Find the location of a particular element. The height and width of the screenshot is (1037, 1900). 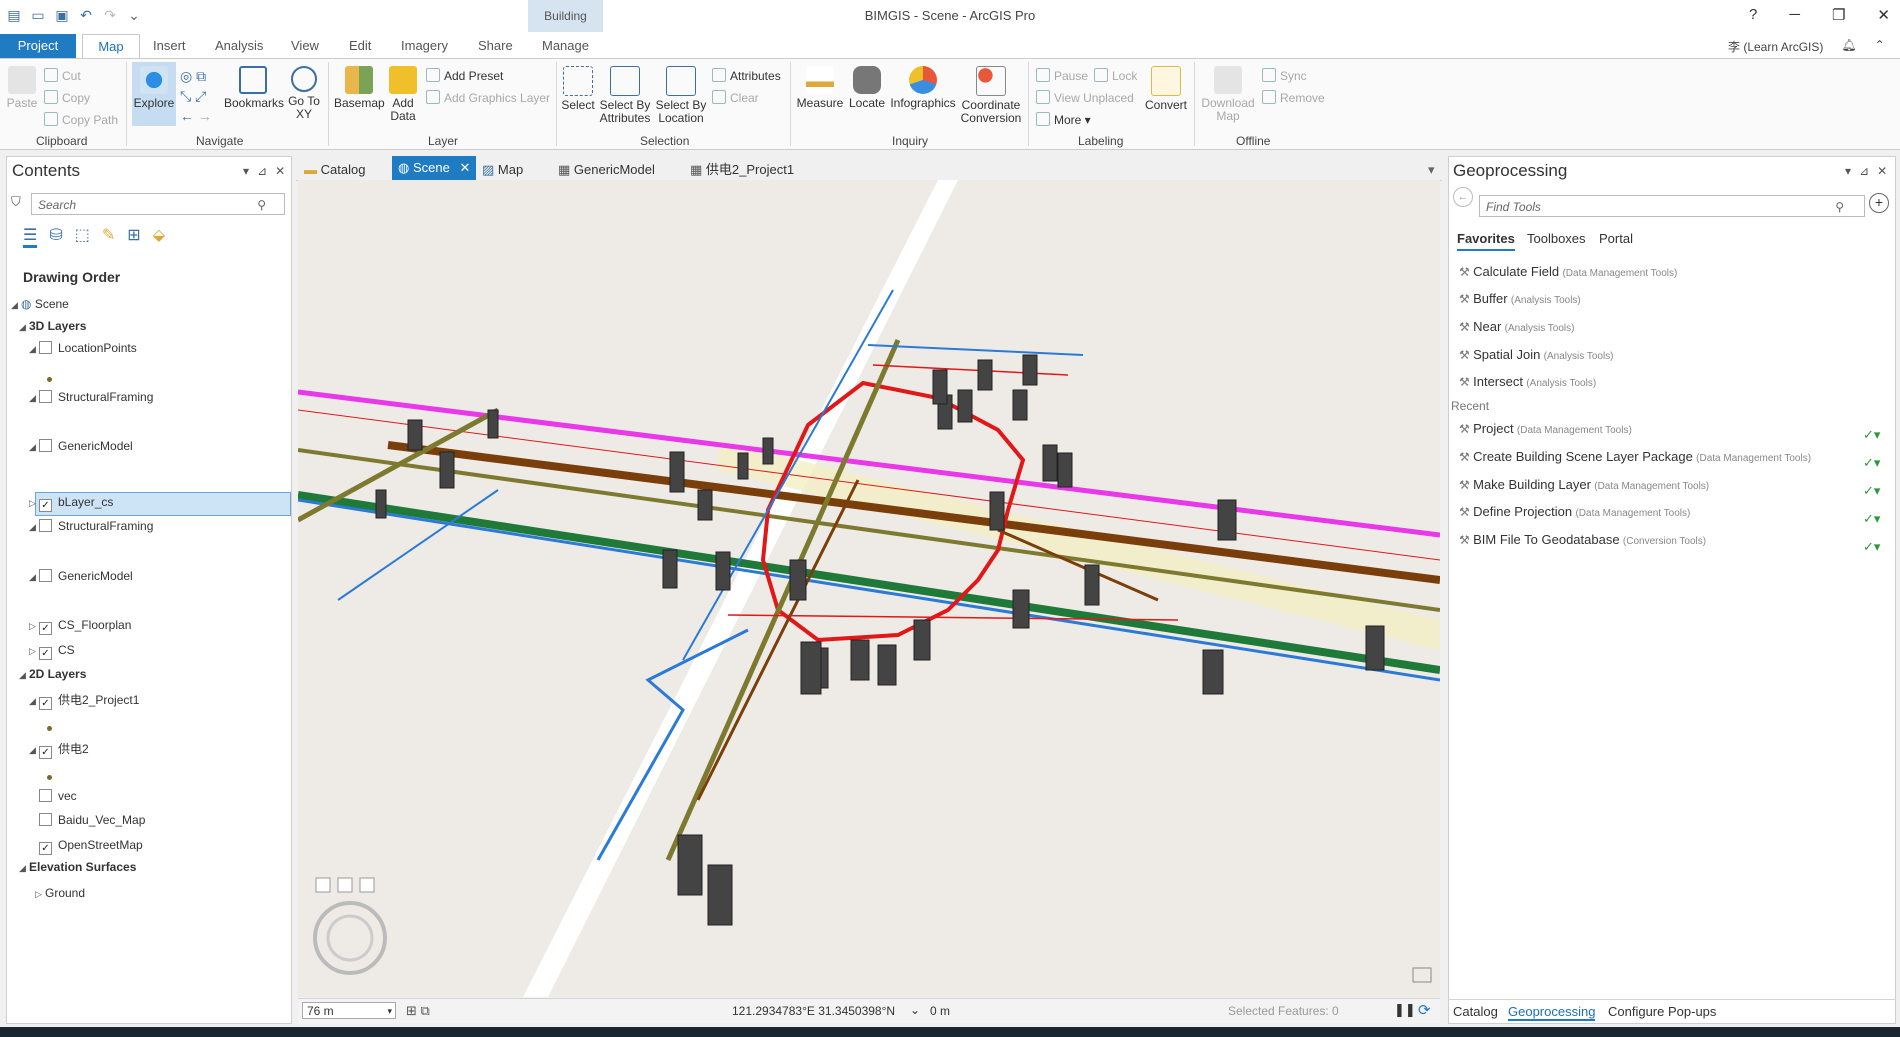

infographics-button: Infographics is located at coordinates (923, 88).